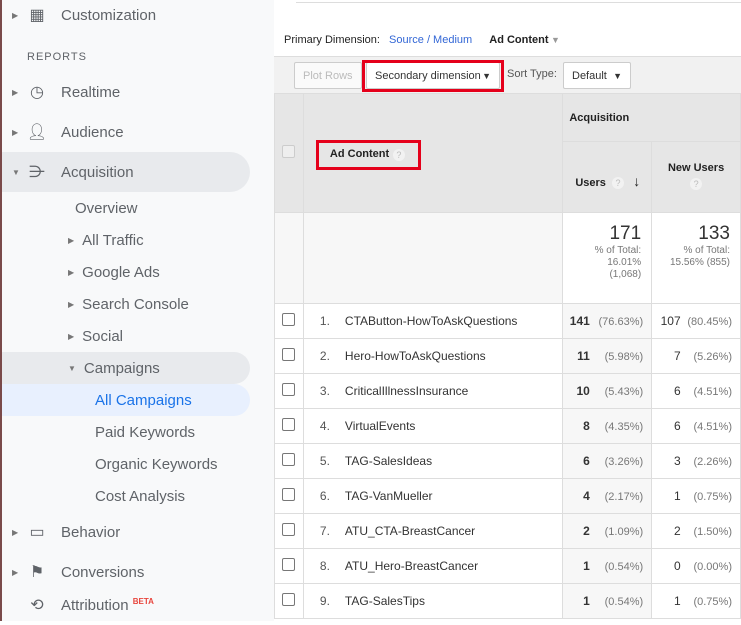  I want to click on users-header: Users ? ↓, so click(607, 177).